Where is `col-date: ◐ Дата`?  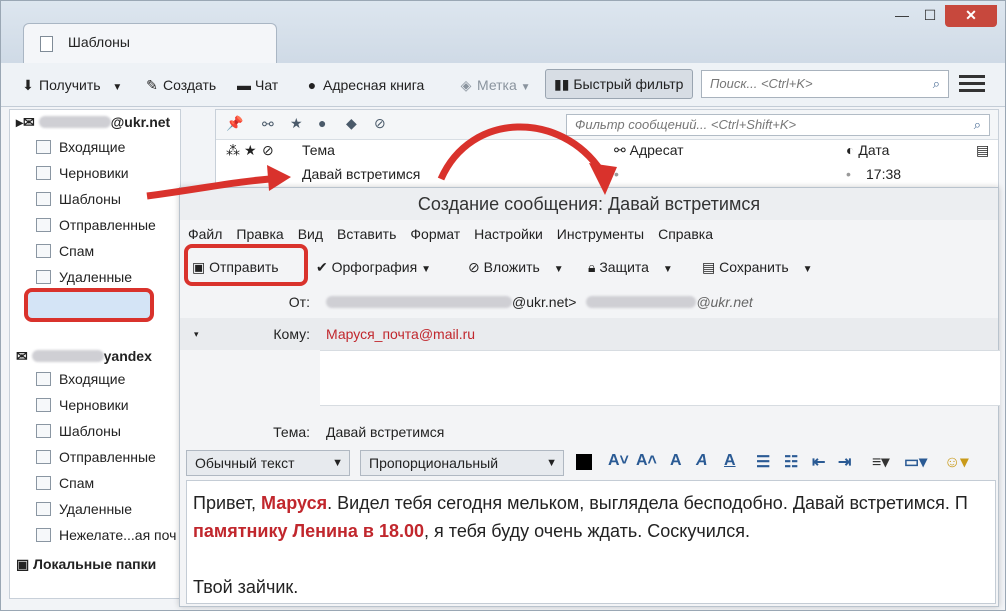
col-date: ◐ Дата is located at coordinates (867, 150).